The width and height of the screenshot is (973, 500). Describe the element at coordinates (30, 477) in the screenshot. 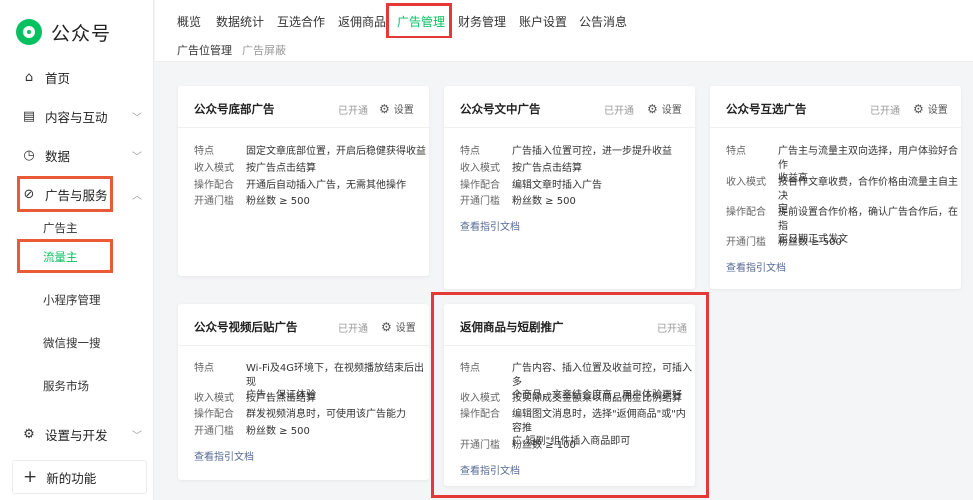

I see `plus-icon: +` at that location.